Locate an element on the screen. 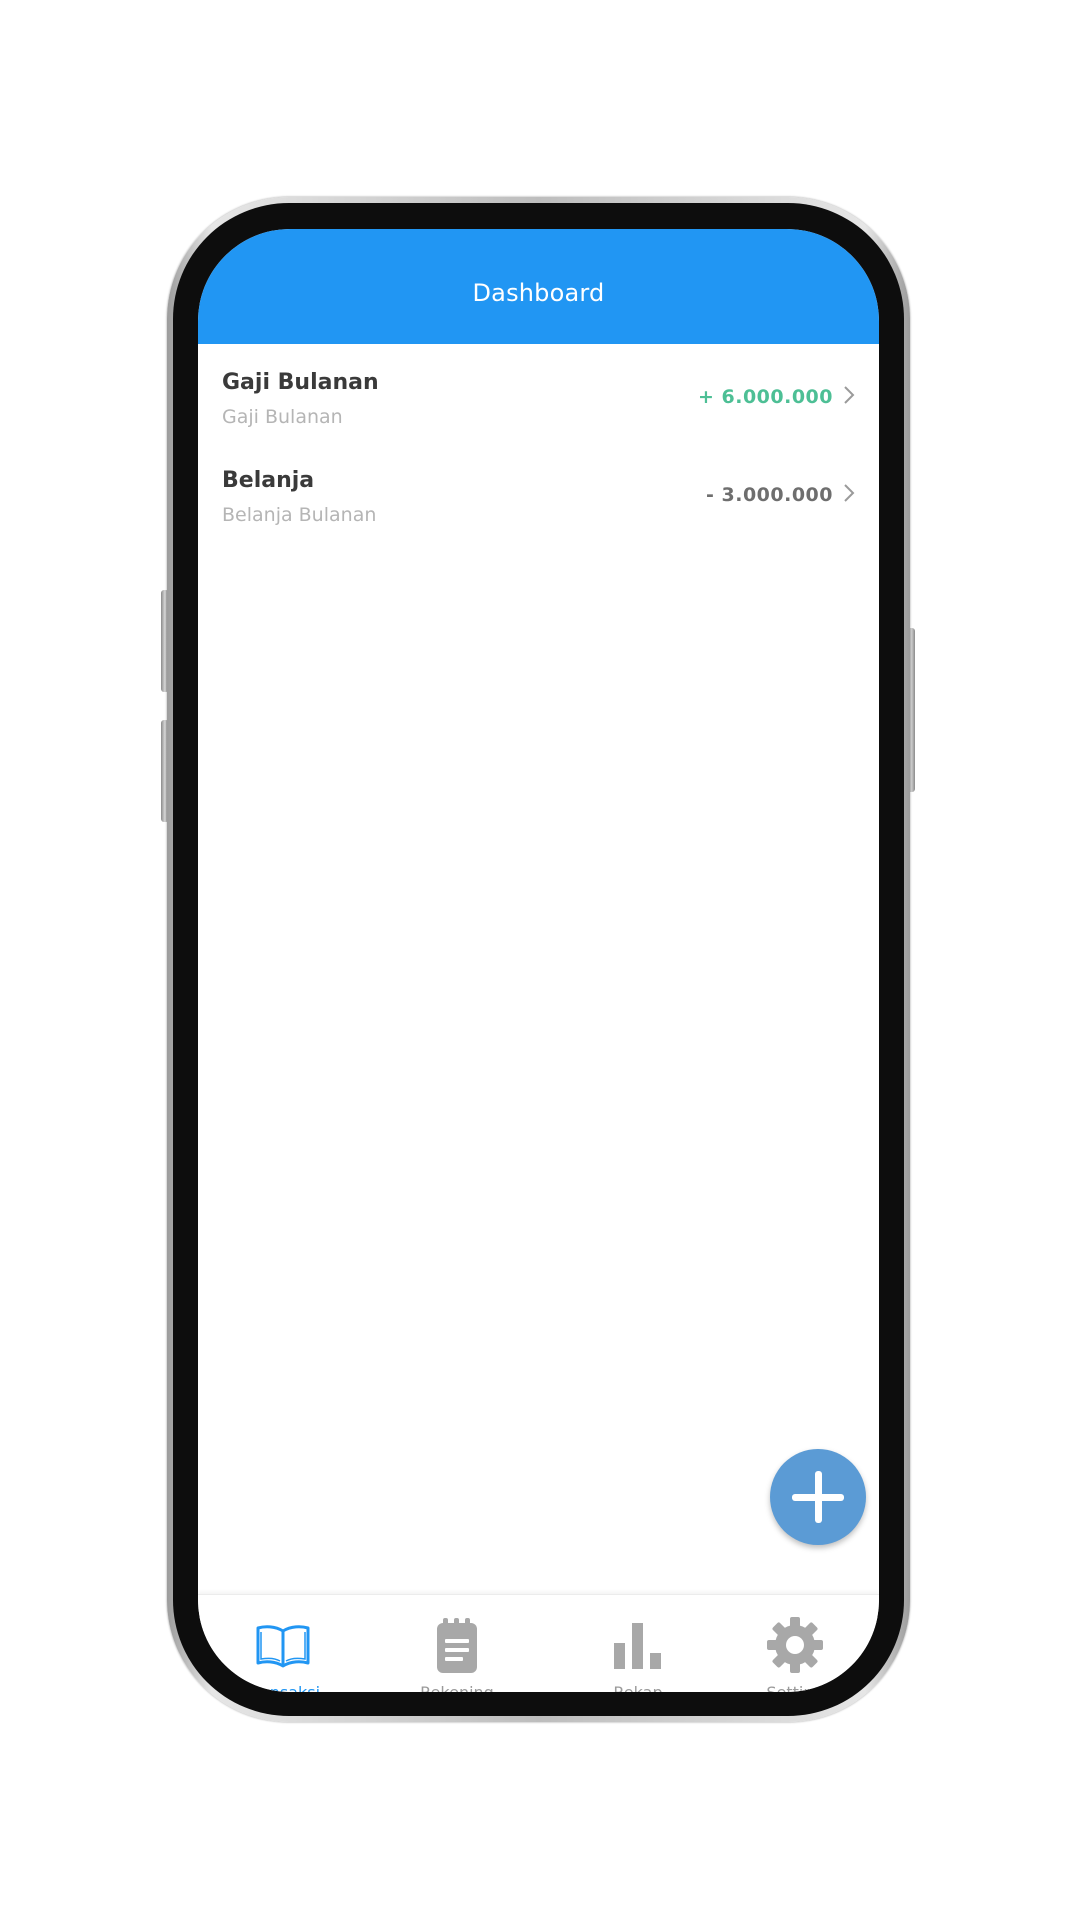 This screenshot has width=1080, height=1920. plus-icon is located at coordinates (818, 1497).